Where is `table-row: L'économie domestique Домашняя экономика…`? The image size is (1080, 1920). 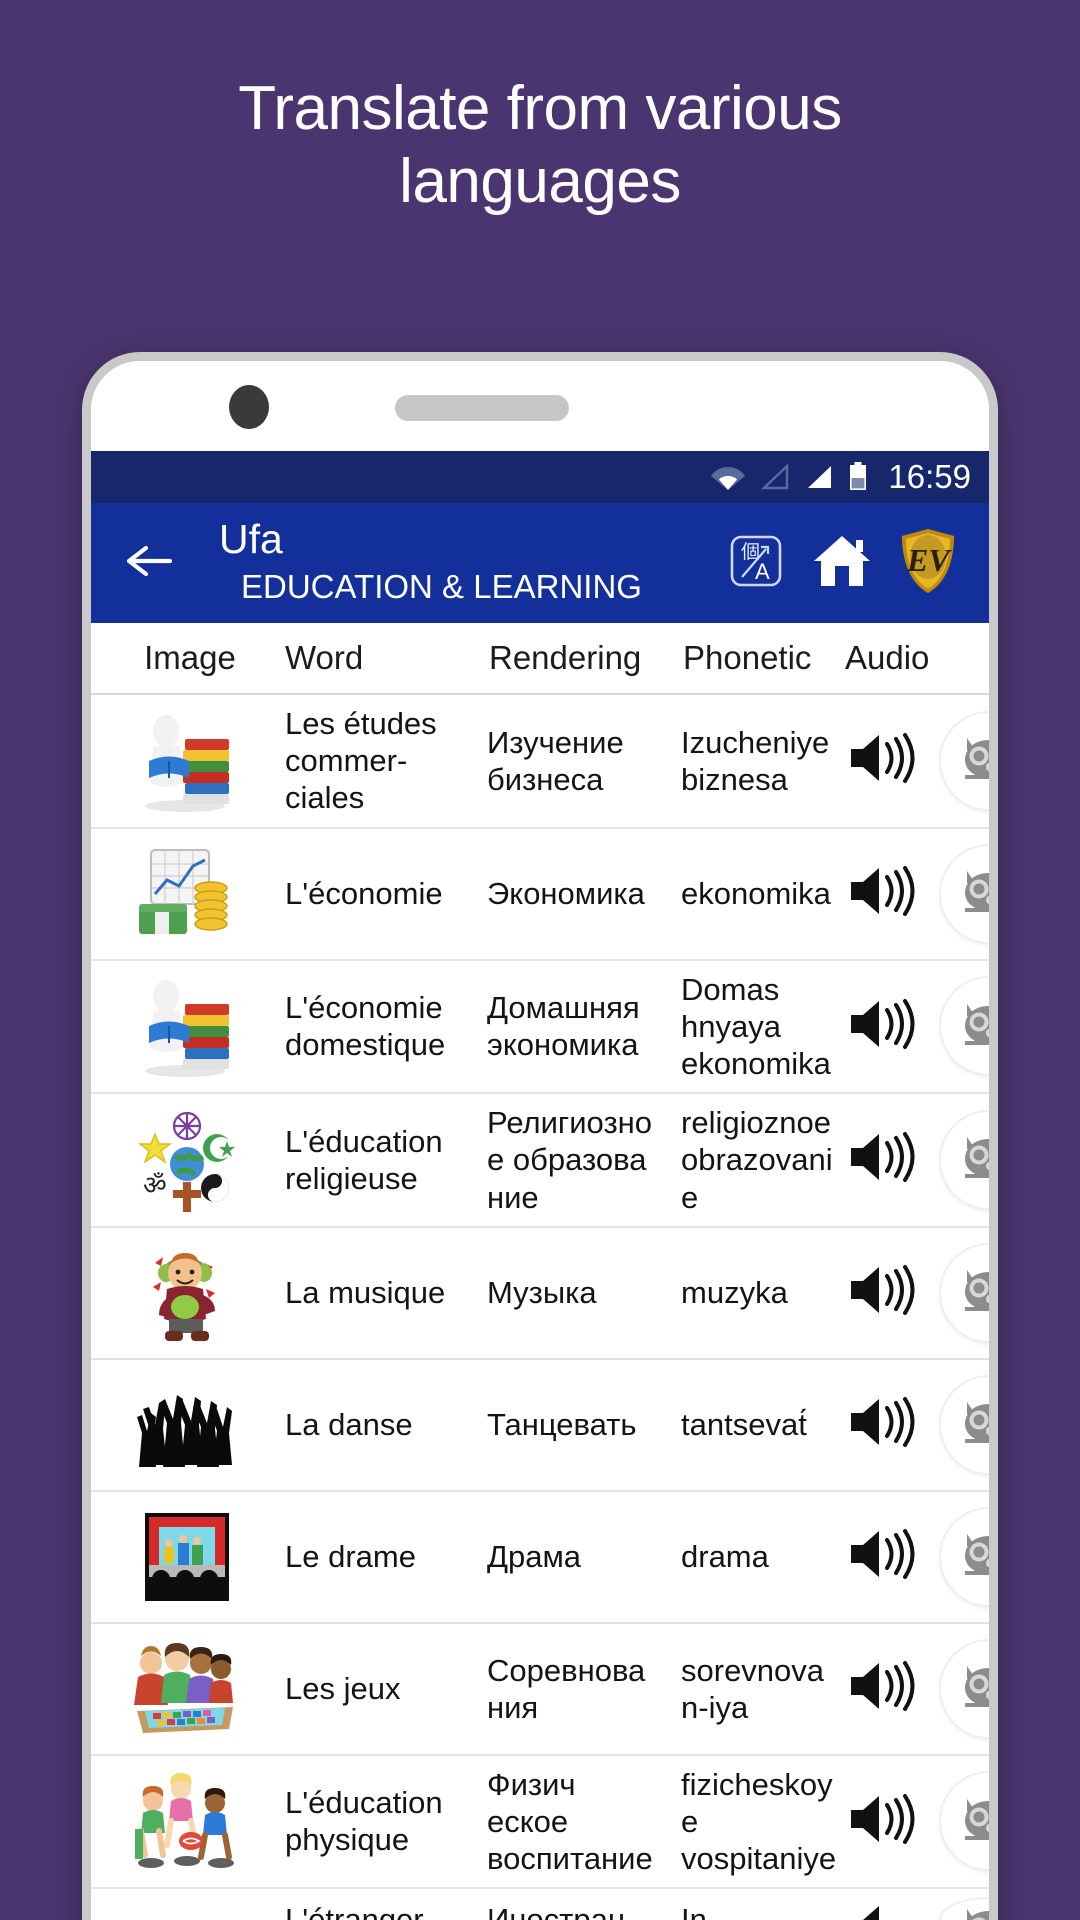 table-row: L'économie domestique Домашняя экономика… is located at coordinates (540, 1028).